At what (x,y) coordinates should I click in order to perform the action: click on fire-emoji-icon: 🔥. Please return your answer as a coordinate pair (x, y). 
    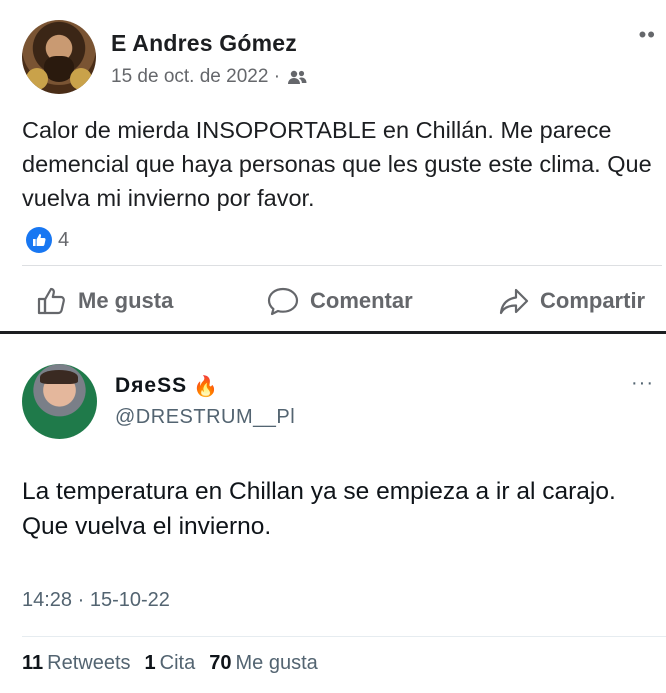
    Looking at the image, I should click on (206, 386).